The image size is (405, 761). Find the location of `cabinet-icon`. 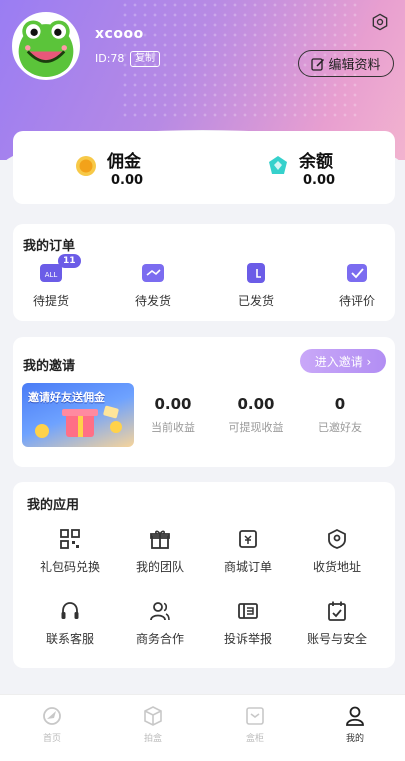

cabinet-icon is located at coordinates (255, 716).